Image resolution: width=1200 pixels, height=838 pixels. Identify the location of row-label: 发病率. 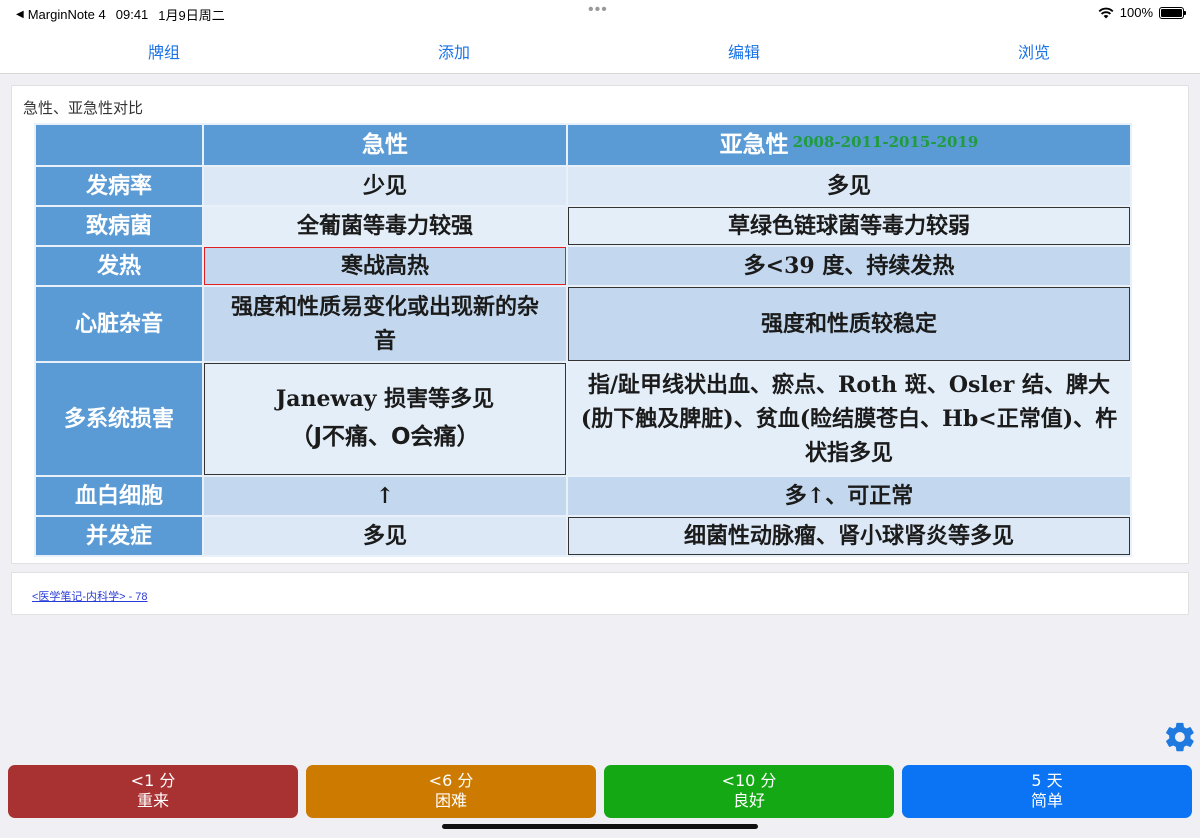
(119, 185).